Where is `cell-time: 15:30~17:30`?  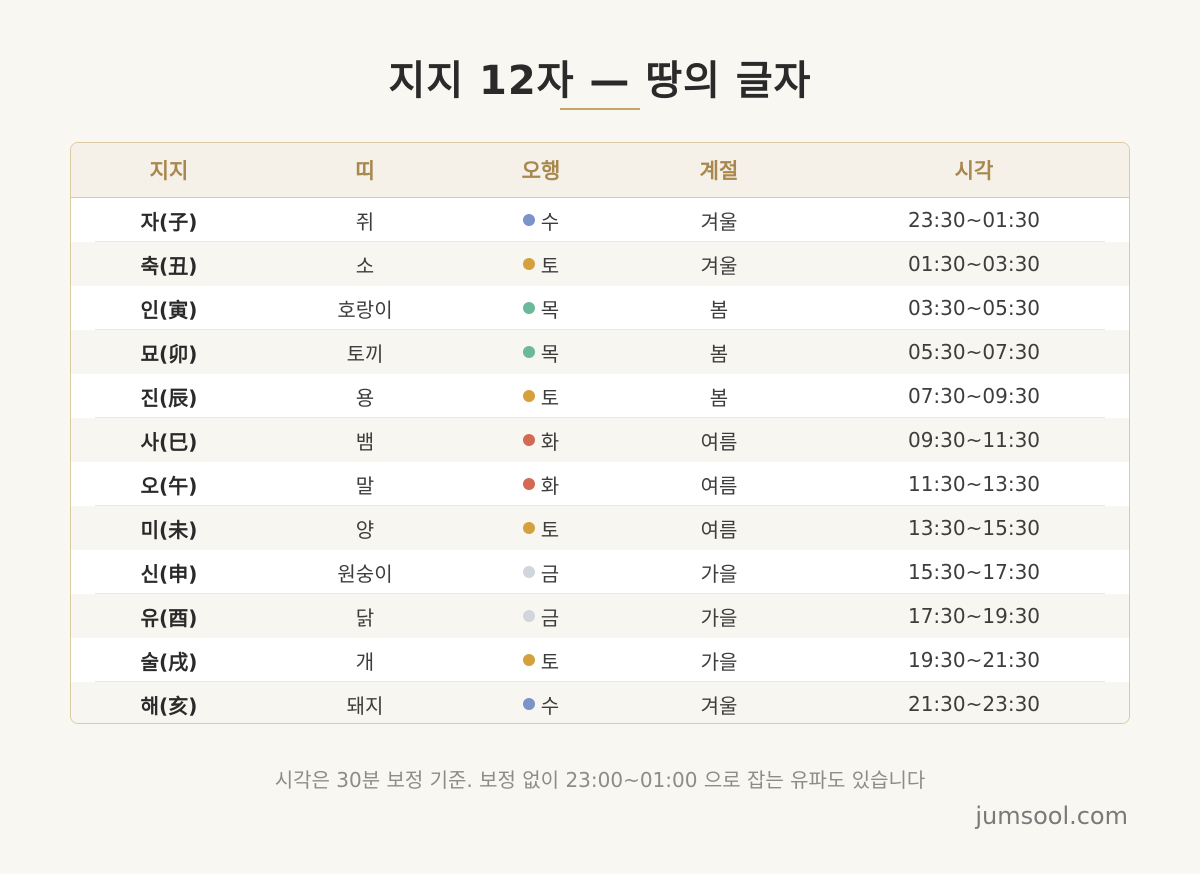 cell-time: 15:30~17:30 is located at coordinates (974, 572).